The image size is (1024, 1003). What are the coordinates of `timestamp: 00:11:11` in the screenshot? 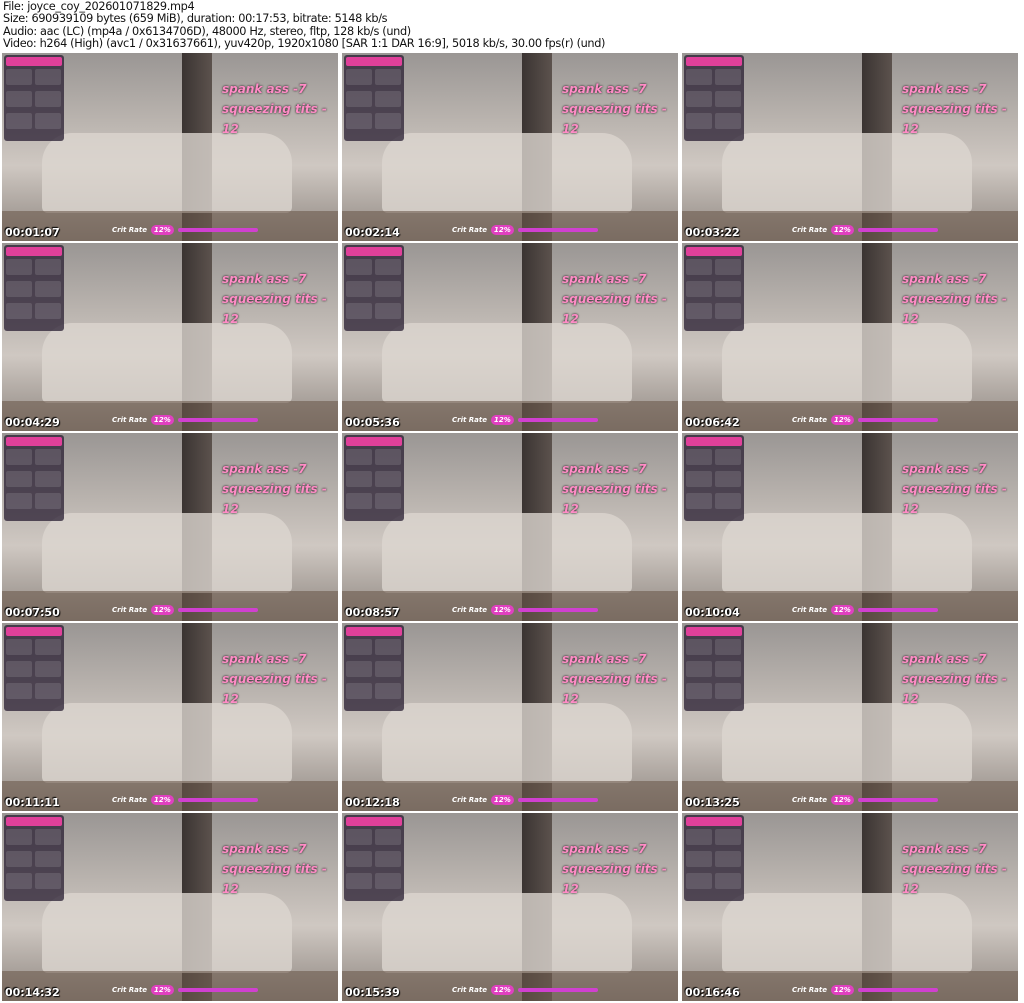 It's located at (32, 802).